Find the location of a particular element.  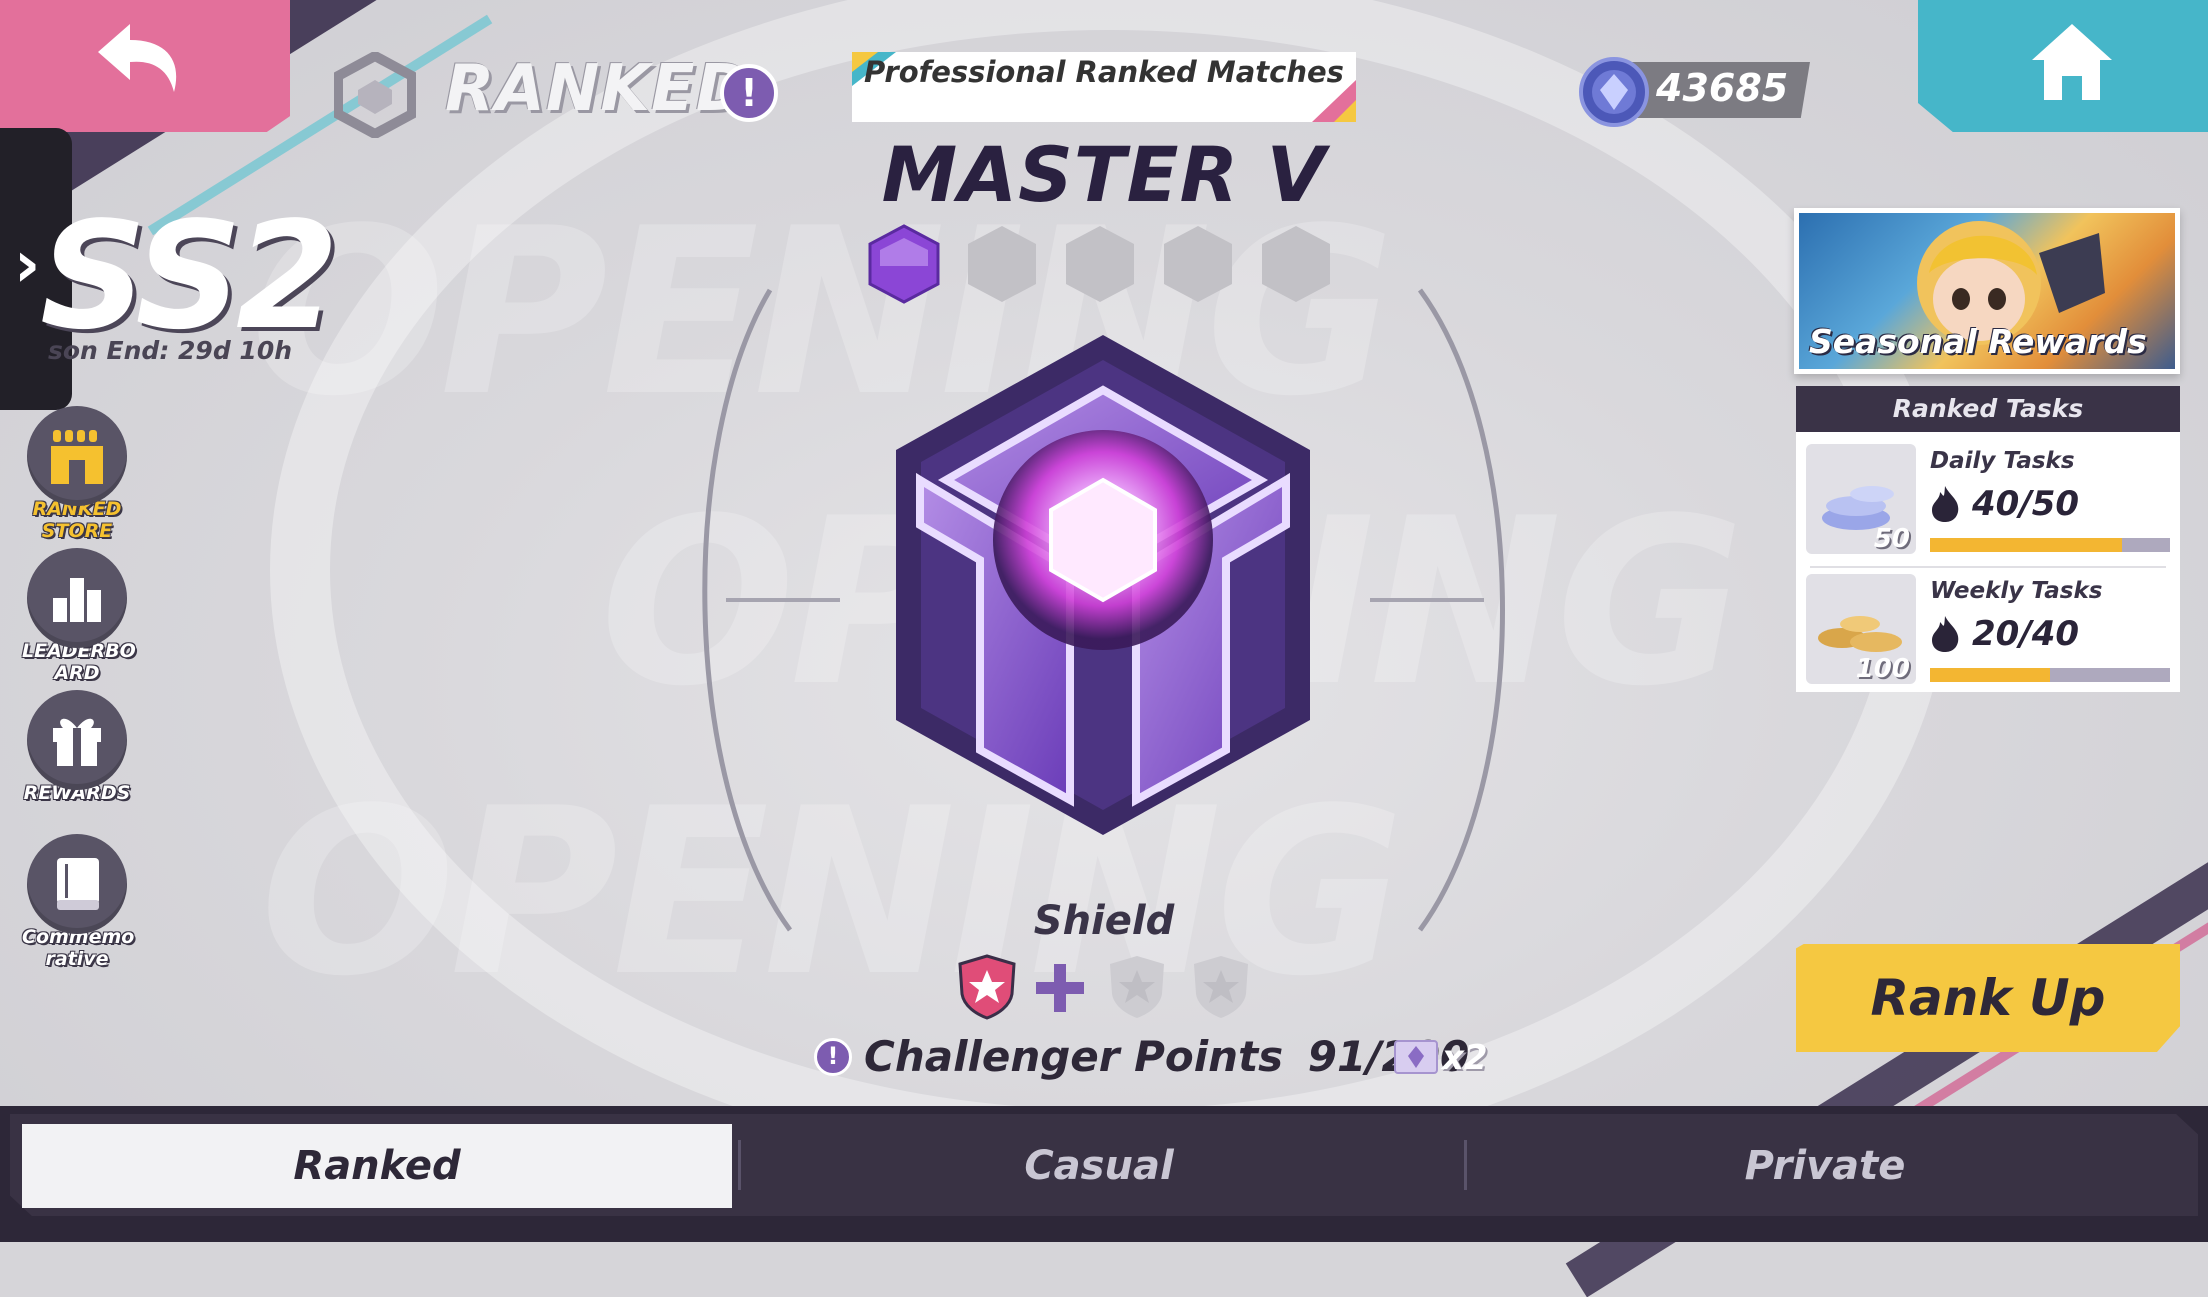

book-icon is located at coordinates (77, 884).